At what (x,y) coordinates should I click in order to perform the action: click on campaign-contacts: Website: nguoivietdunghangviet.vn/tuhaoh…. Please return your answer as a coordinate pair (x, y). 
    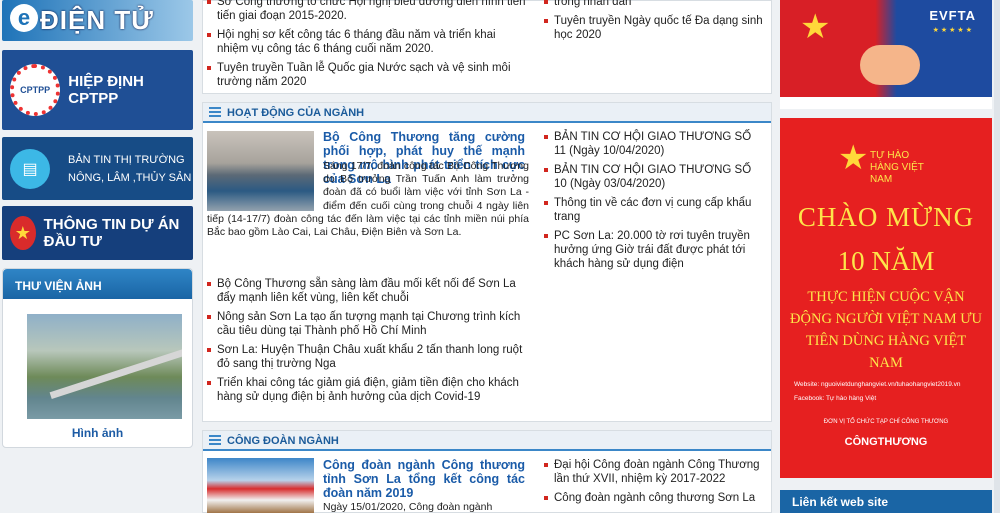
    Looking at the image, I should click on (890, 392).